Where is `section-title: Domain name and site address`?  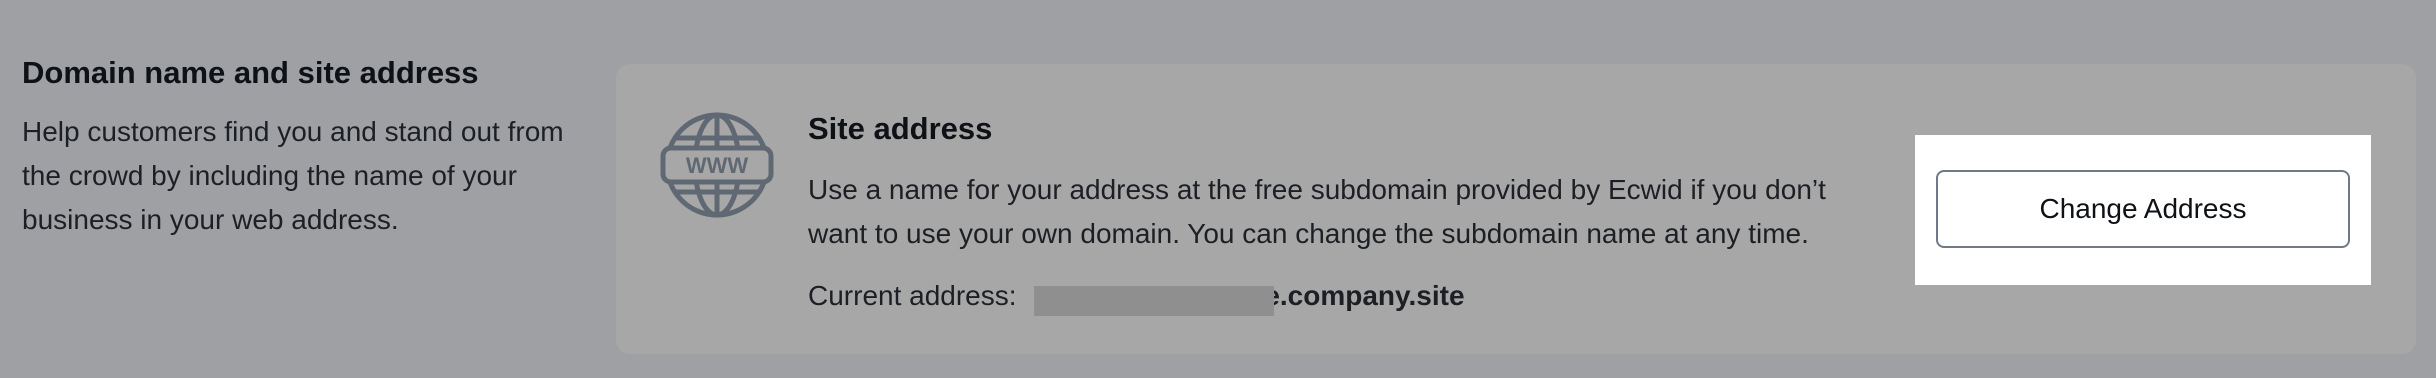 section-title: Domain name and site address is located at coordinates (250, 72).